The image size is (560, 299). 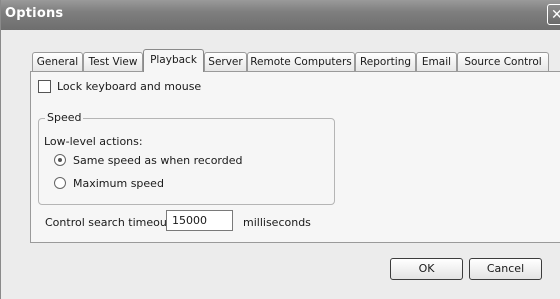 What do you see at coordinates (60, 183) in the screenshot?
I see `maximum-speed-radio` at bounding box center [60, 183].